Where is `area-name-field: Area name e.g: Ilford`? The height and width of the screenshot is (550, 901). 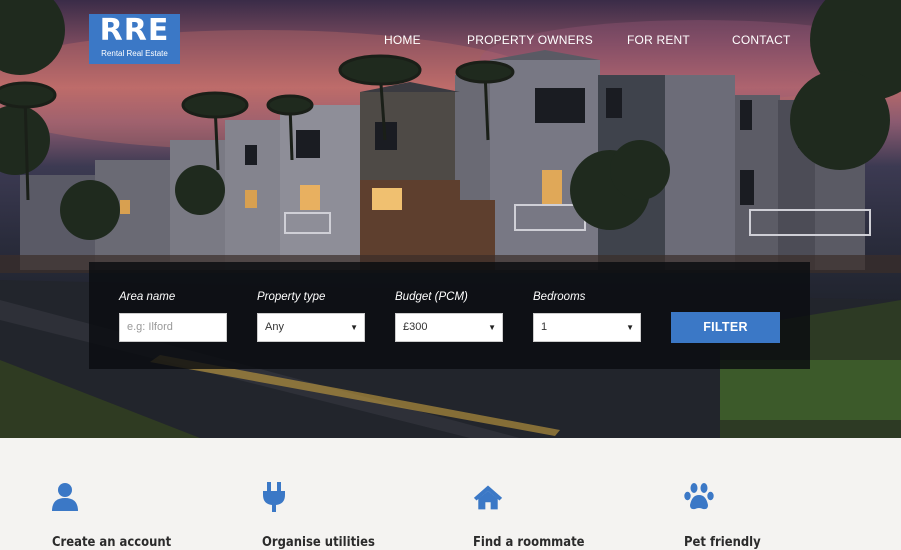
area-name-field: Area name e.g: Ilford is located at coordinates (173, 316).